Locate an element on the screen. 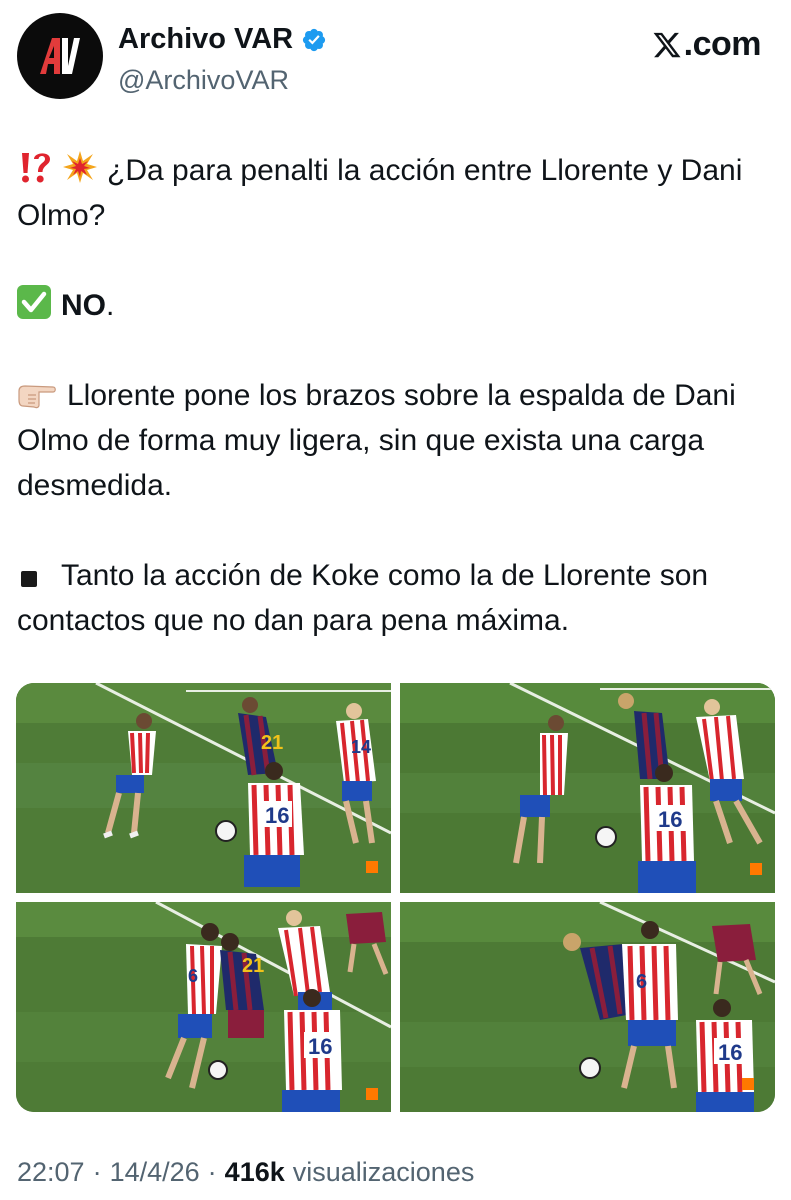 The height and width of the screenshot is (1200, 791). collision-icon is located at coordinates (80, 167).